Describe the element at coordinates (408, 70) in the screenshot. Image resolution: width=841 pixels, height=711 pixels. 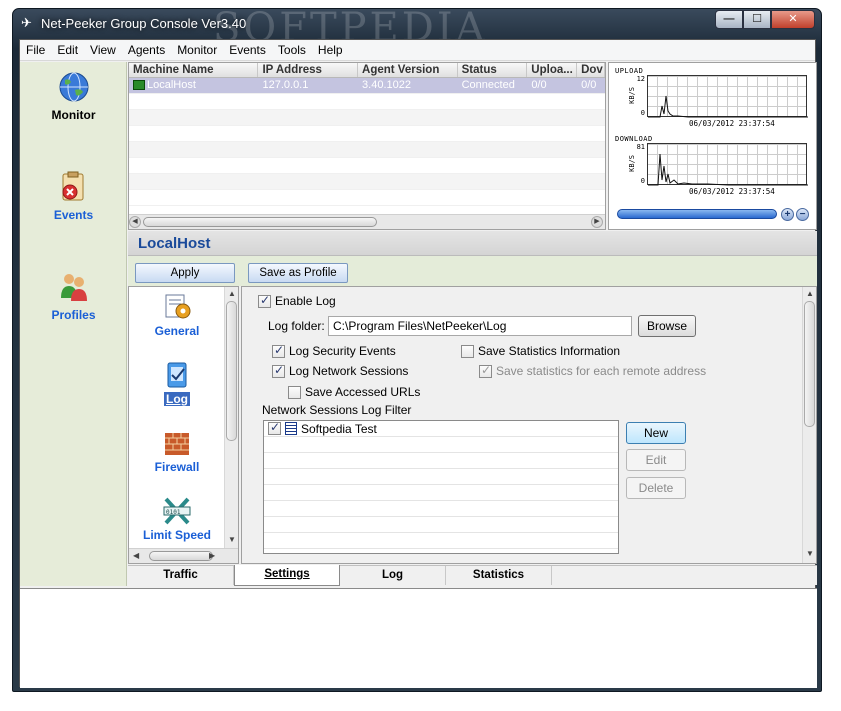
I see `column-agent-version: Agent Version` at that location.